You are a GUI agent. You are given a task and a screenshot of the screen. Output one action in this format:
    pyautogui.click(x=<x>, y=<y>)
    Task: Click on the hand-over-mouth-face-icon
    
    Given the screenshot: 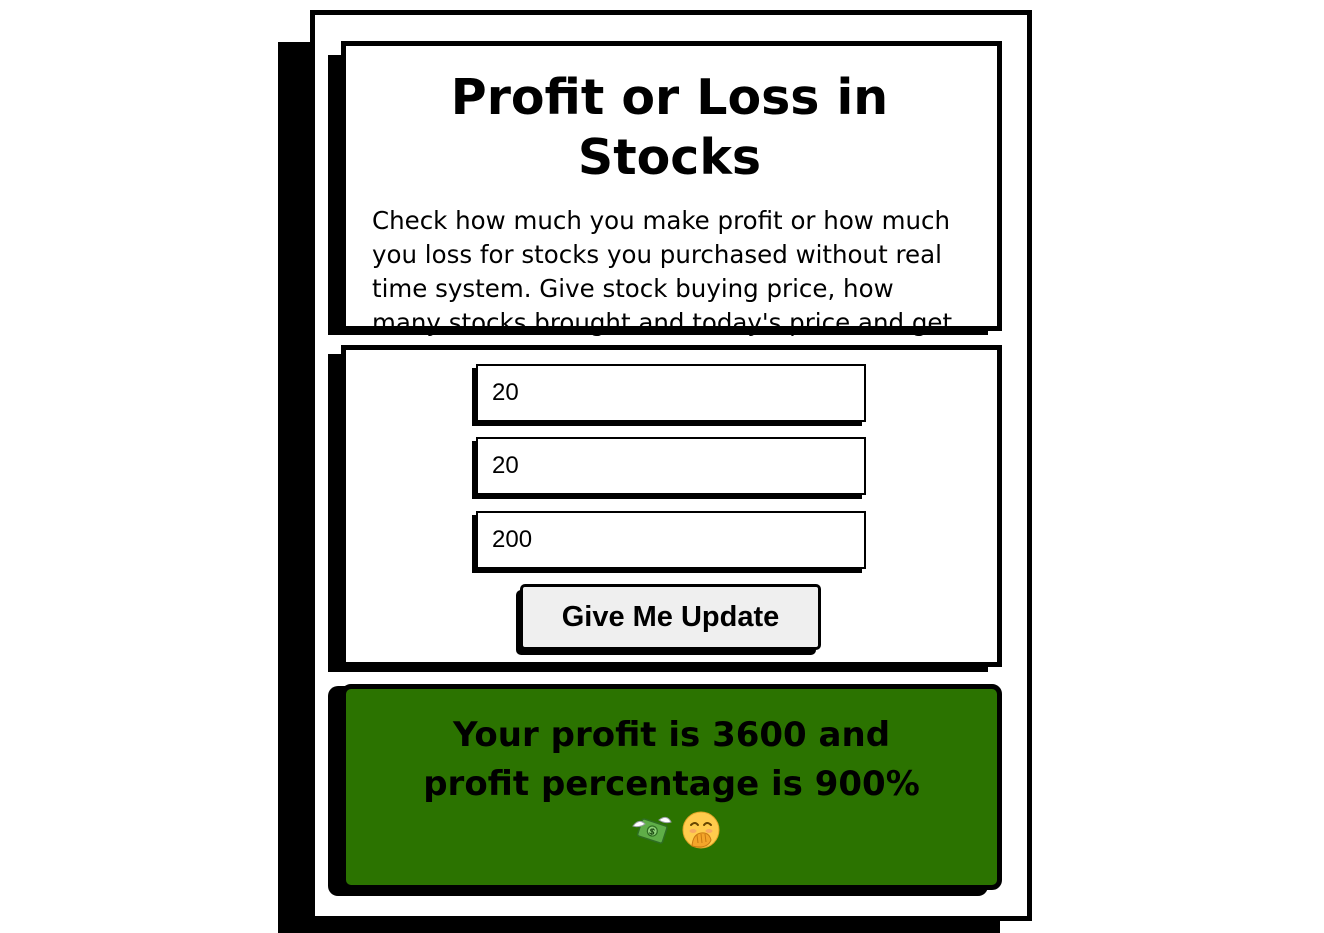 What is the action you would take?
    pyautogui.click(x=701, y=837)
    